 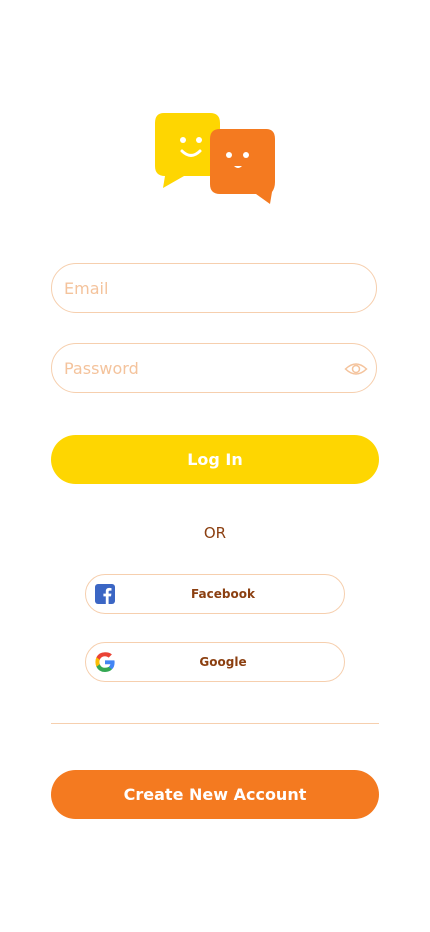 I want to click on password-field, so click(x=214, y=368).